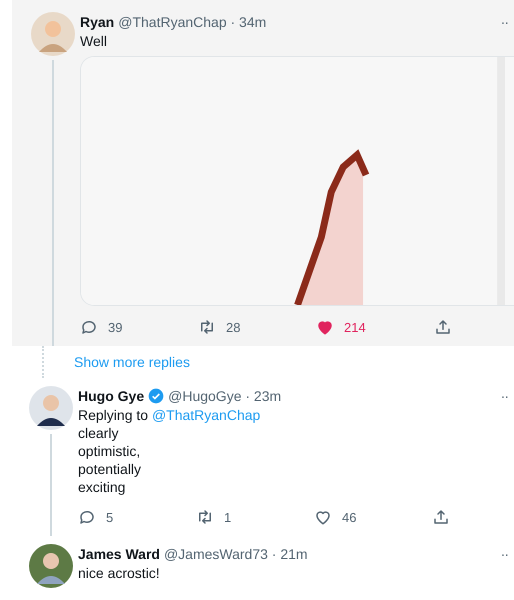 This screenshot has width=514, height=600. Describe the element at coordinates (110, 451) in the screenshot. I see `tweet-text: optimistic,` at that location.